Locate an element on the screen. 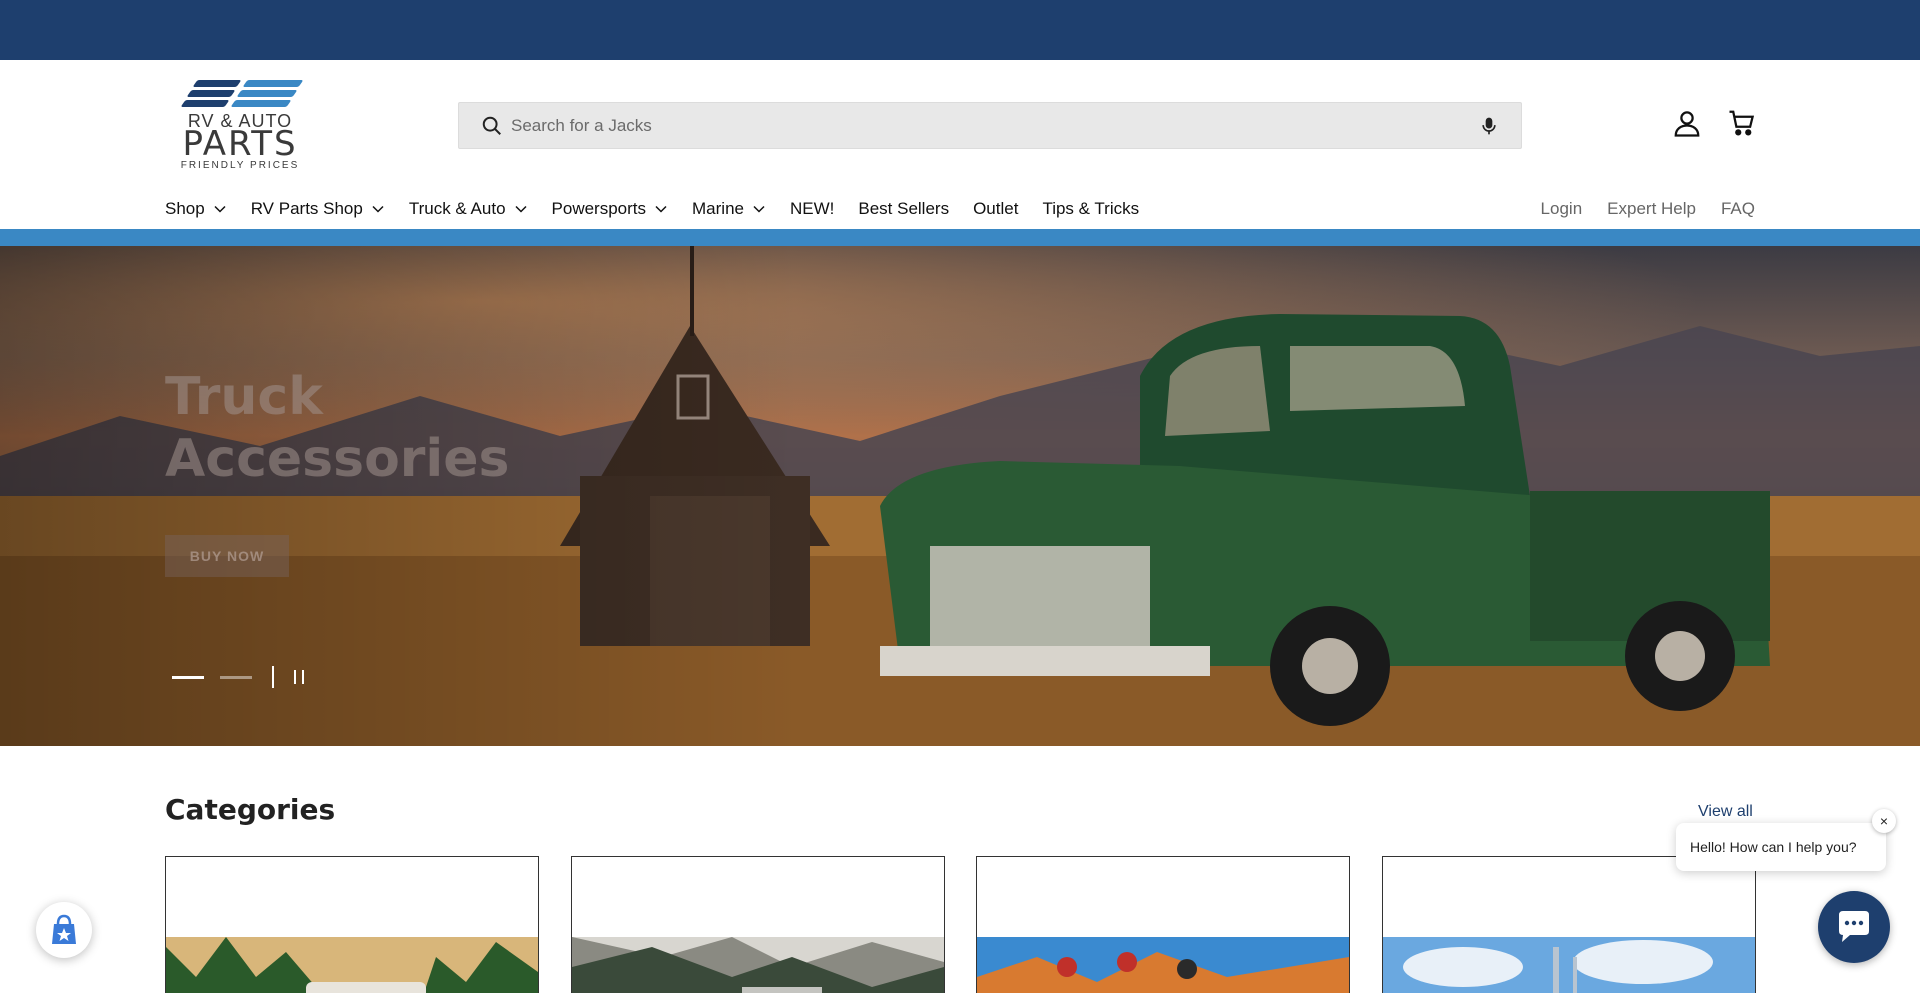 The image size is (1920, 993). category-image-truck is located at coordinates (758, 965).